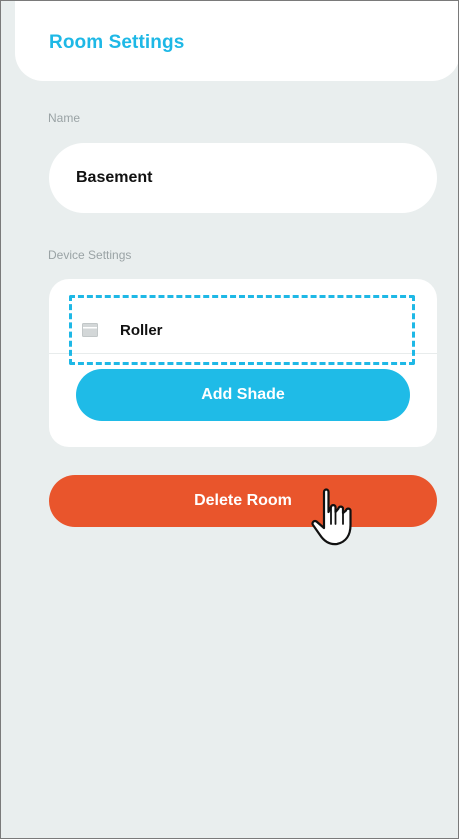 The image size is (459, 839). What do you see at coordinates (243, 501) in the screenshot?
I see `delete-room-button: Delete Room` at bounding box center [243, 501].